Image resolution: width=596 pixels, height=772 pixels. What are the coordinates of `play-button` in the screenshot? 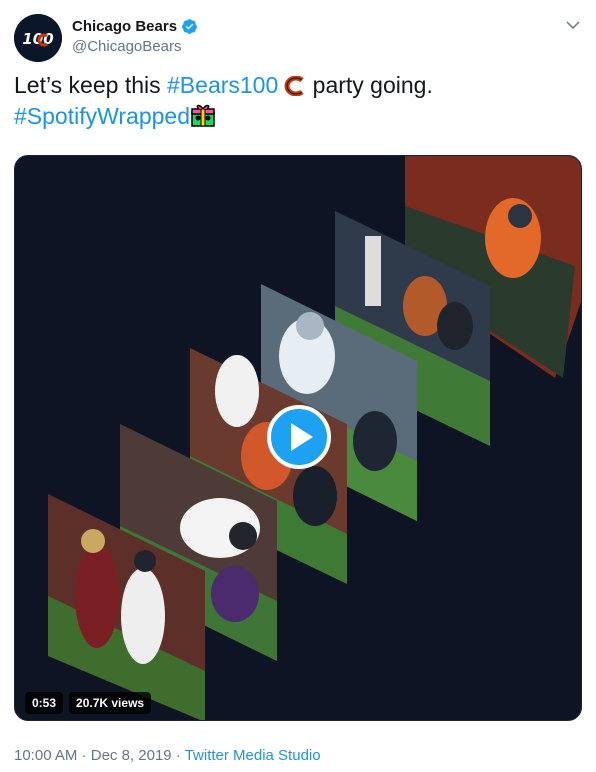 It's located at (299, 437).